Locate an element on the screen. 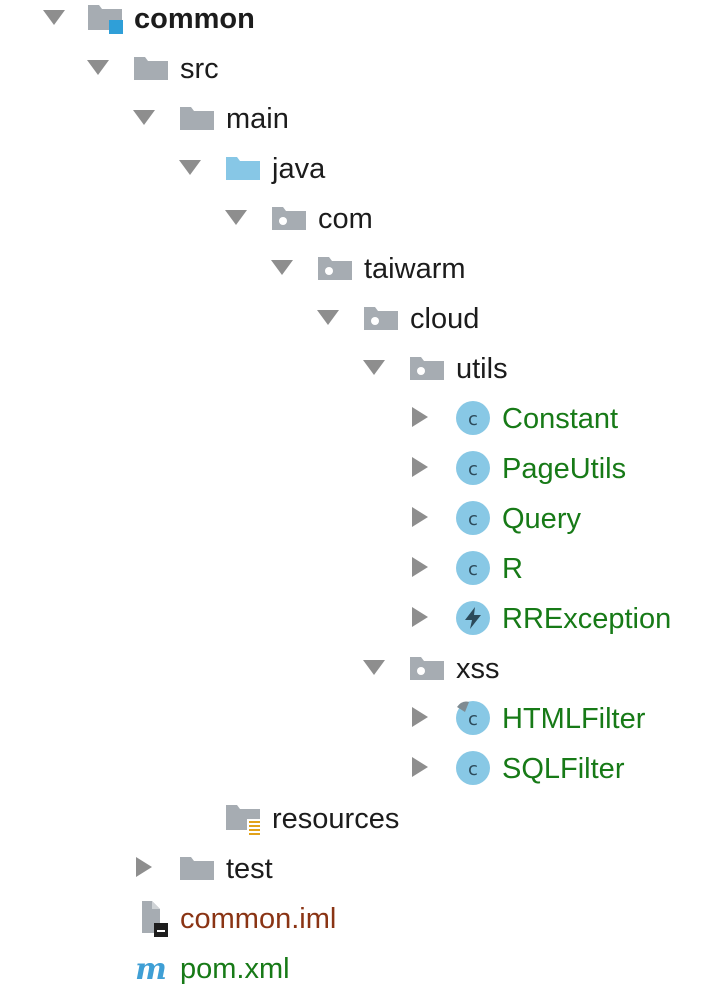 The width and height of the screenshot is (724, 994). module-folder-icon is located at coordinates (105, 18).